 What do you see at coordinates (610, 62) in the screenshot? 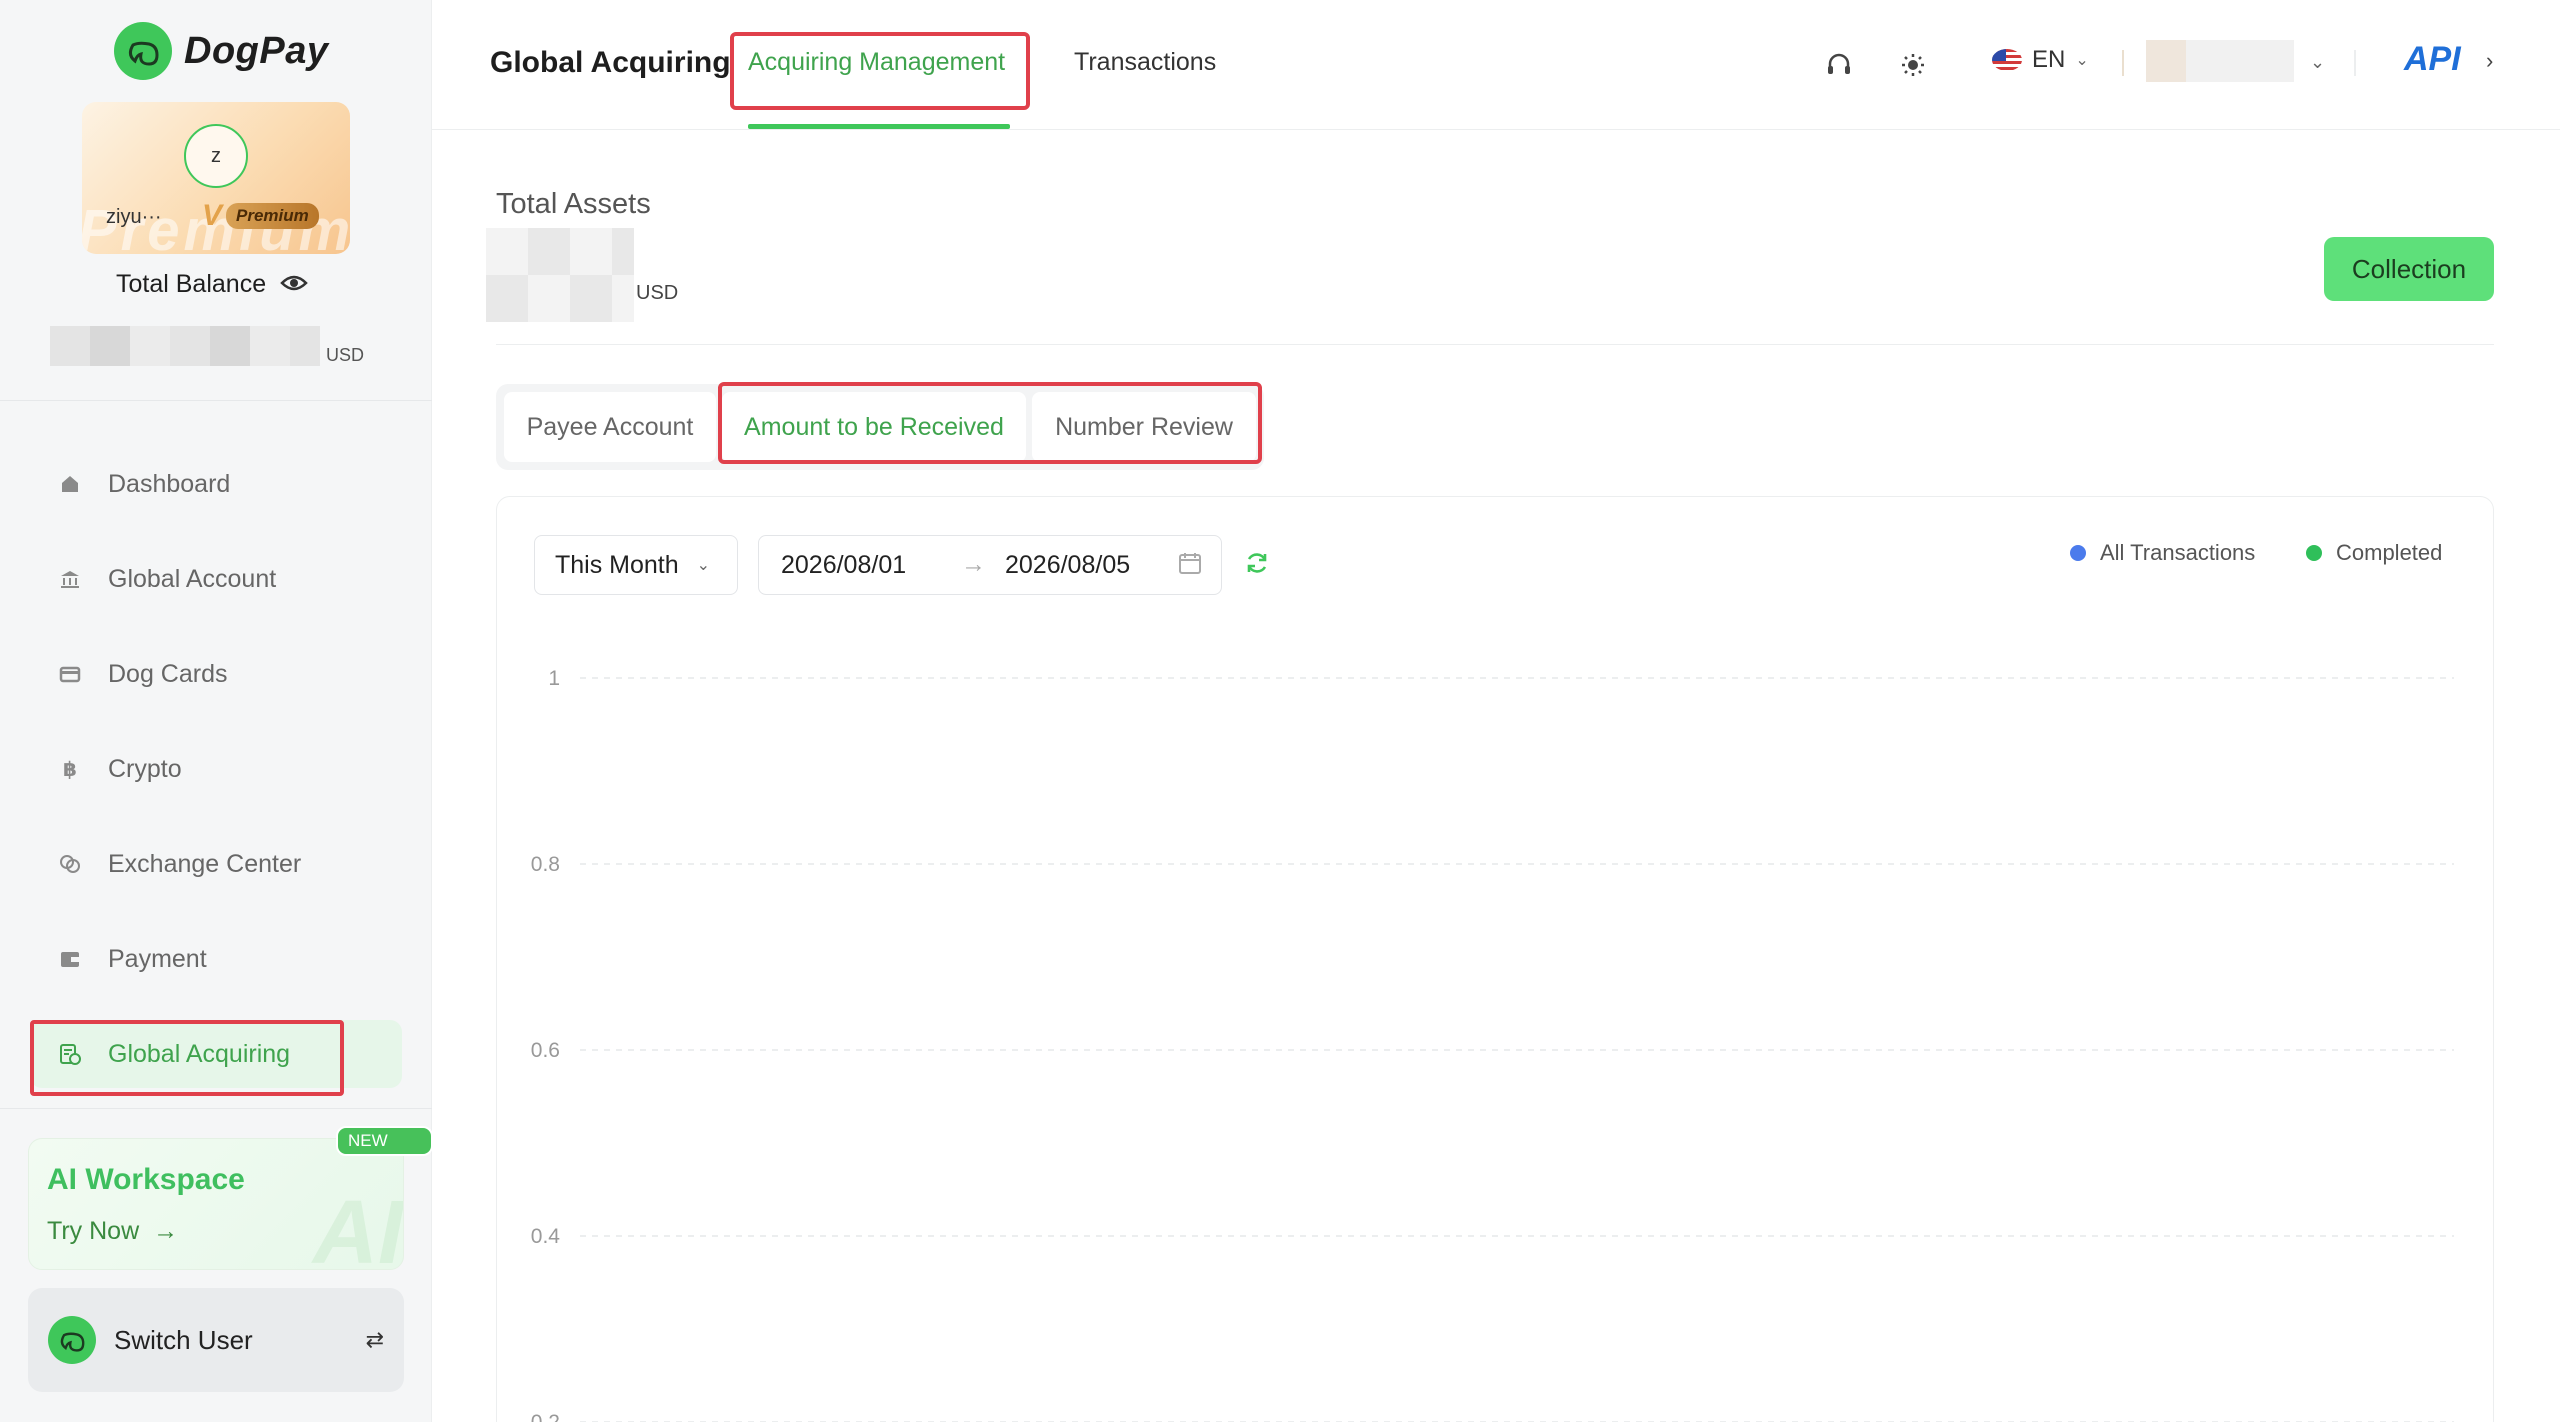
I see `page-title: Global Acquiring` at bounding box center [610, 62].